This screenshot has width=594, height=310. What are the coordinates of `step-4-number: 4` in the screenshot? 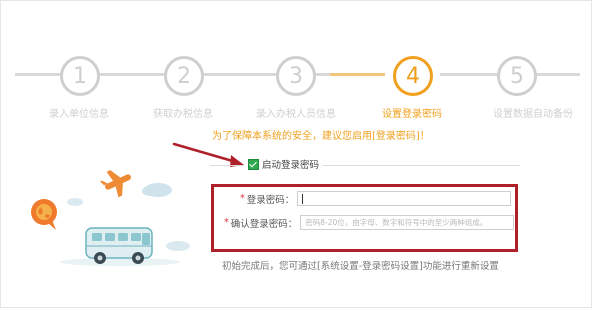 It's located at (413, 76).